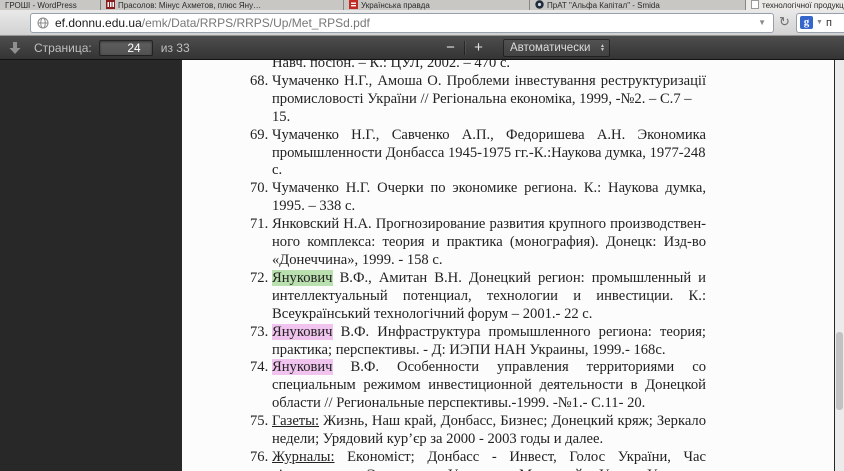  What do you see at coordinates (784, 22) in the screenshot?
I see `reload-button: ↻` at bounding box center [784, 22].